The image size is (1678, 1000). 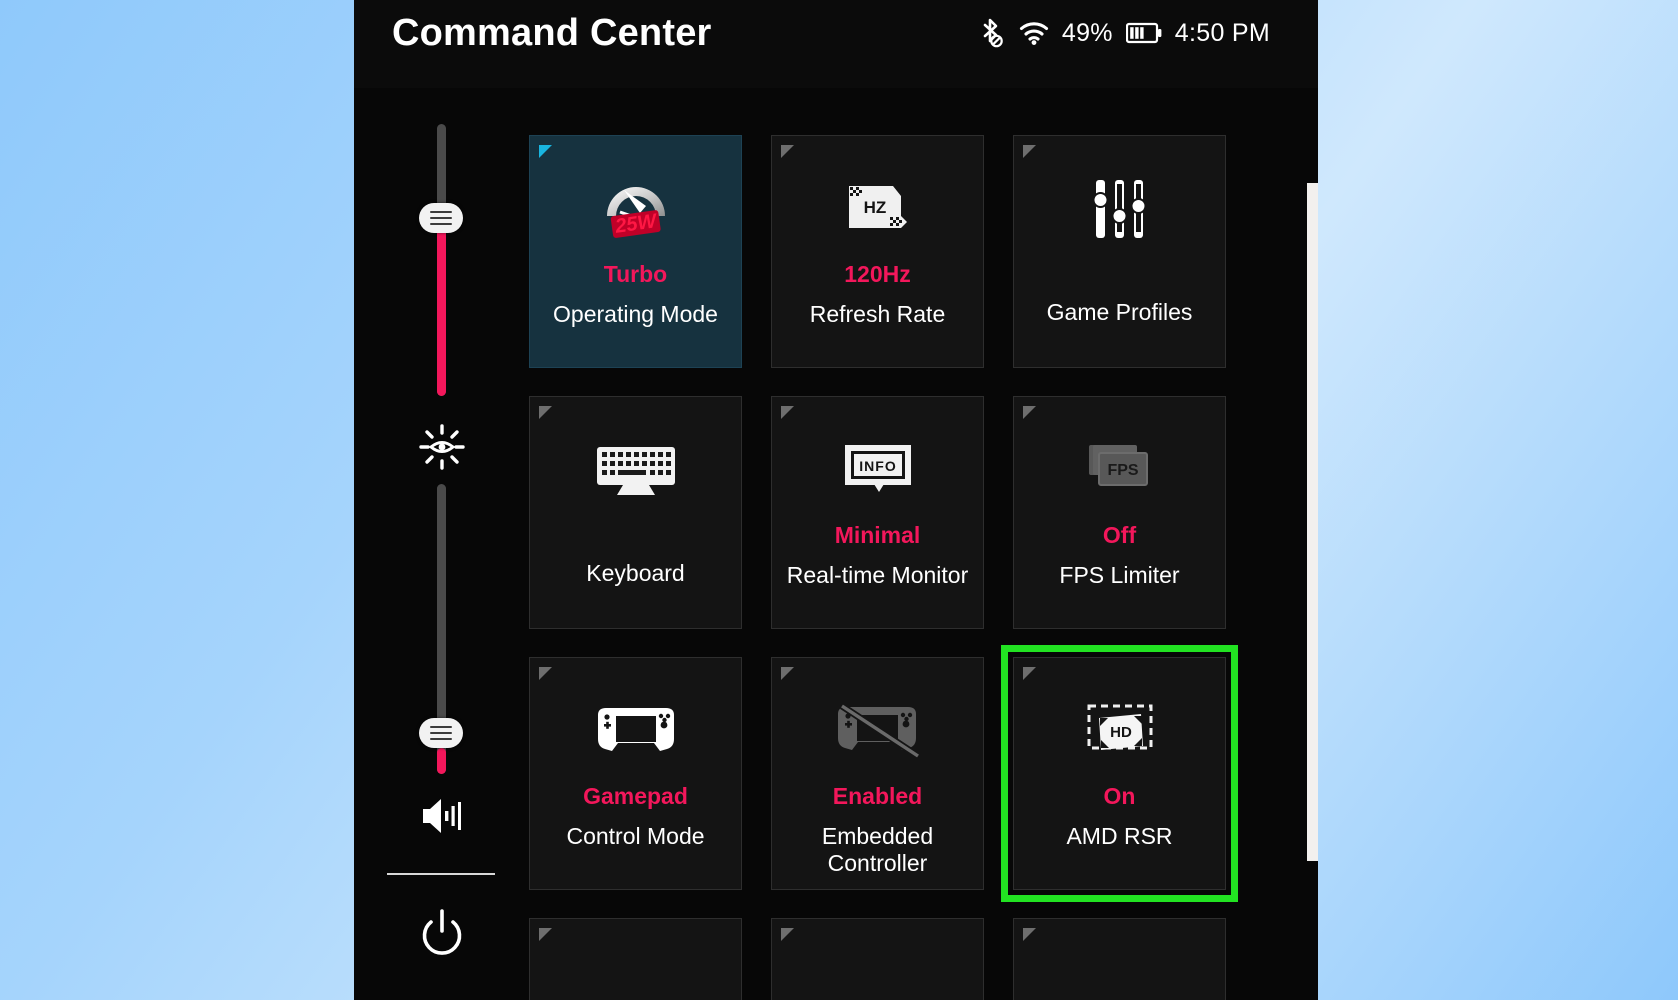 What do you see at coordinates (441, 761) in the screenshot?
I see `volume-slider-fill` at bounding box center [441, 761].